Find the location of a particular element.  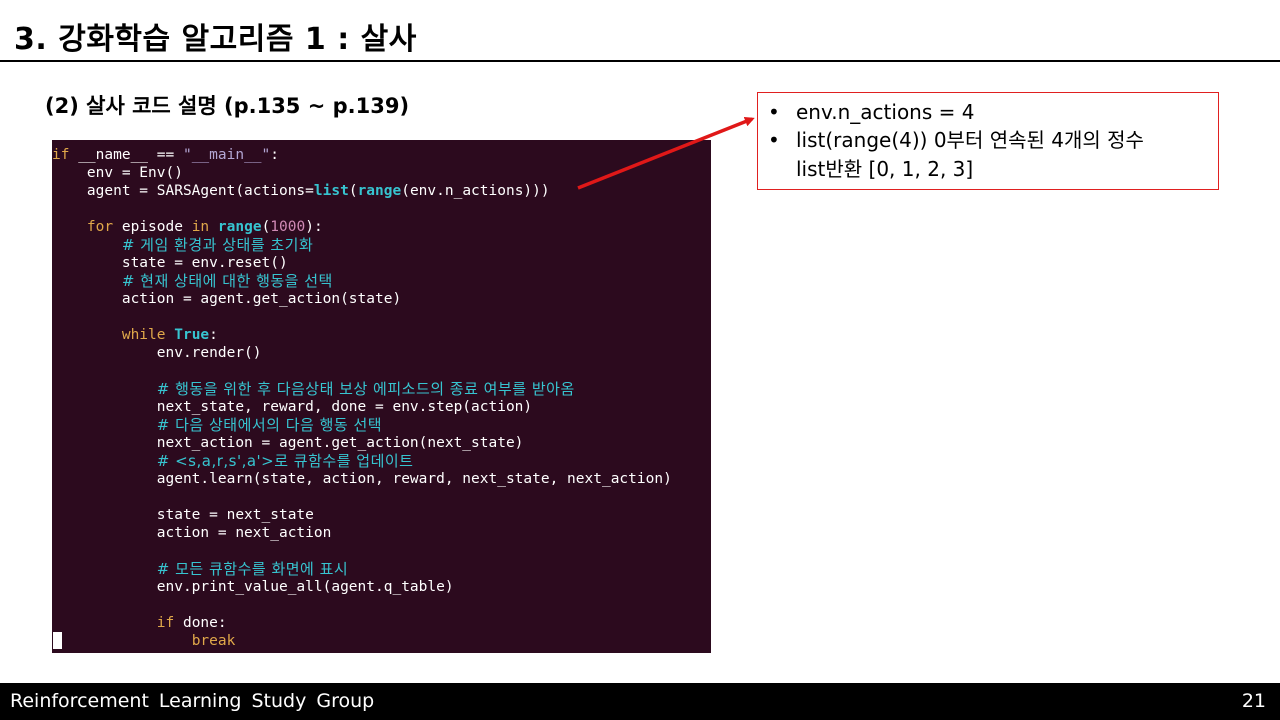

code-line: env = Env() is located at coordinates (117, 173).